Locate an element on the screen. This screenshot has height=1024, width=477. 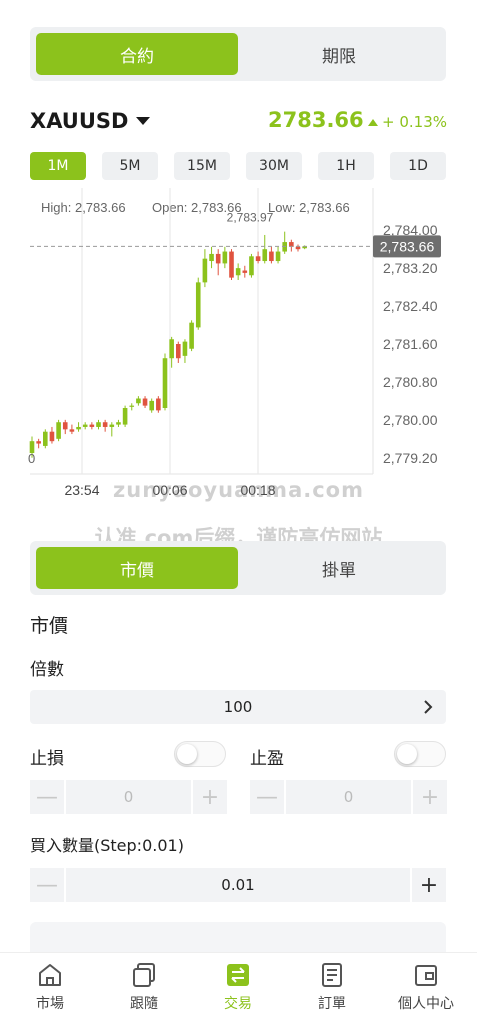
timeframe-30m: 30M is located at coordinates (274, 166).